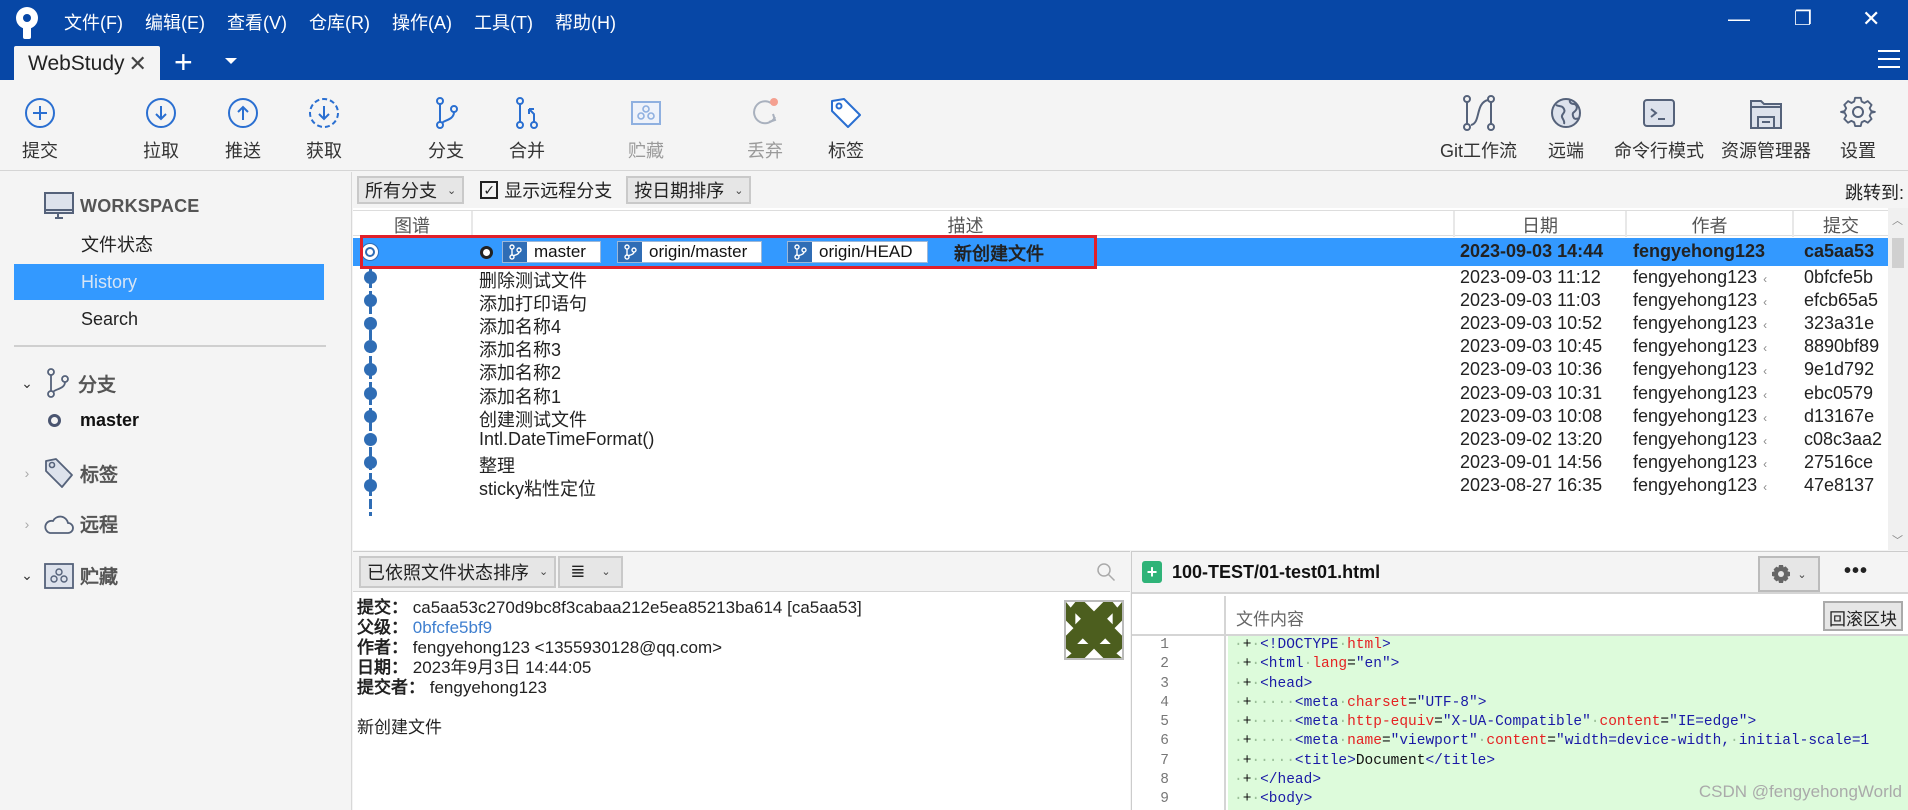 The image size is (1908, 810). What do you see at coordinates (1106, 572) in the screenshot?
I see `search-icon` at bounding box center [1106, 572].